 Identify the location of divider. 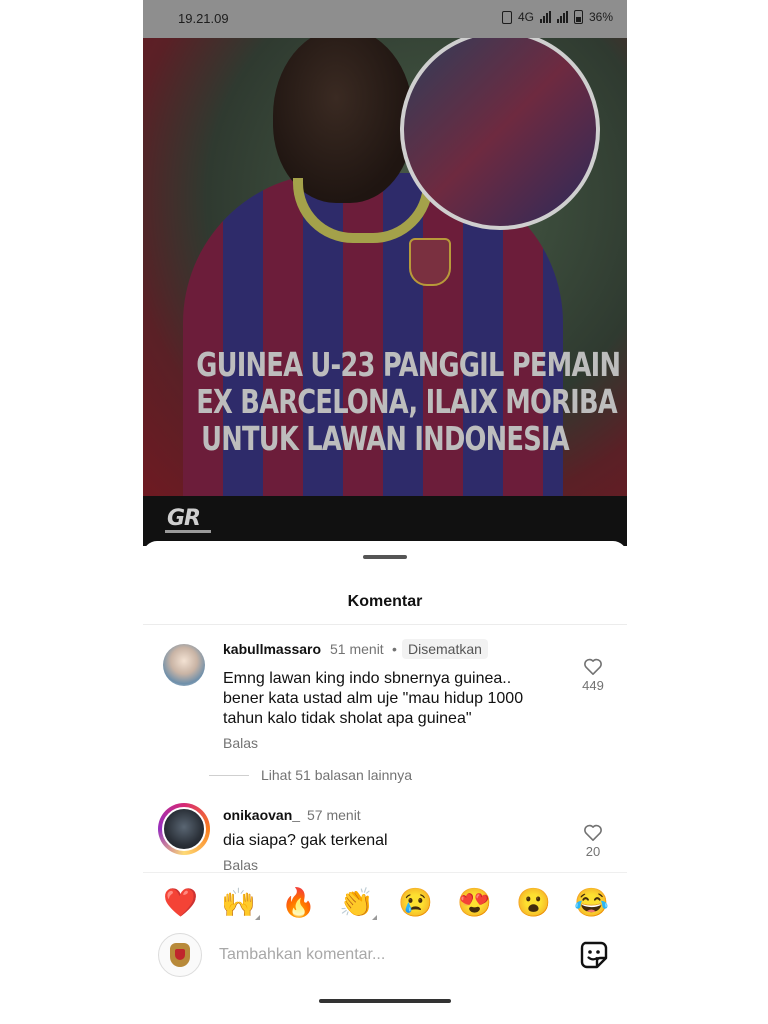
(385, 624).